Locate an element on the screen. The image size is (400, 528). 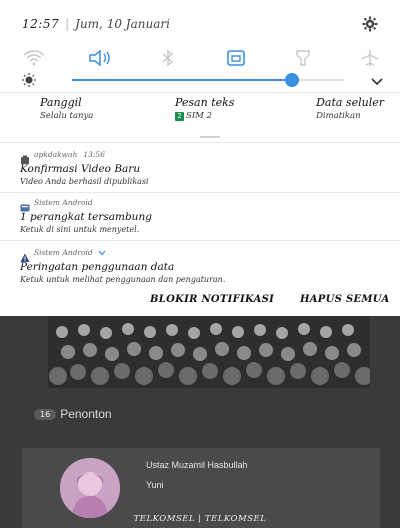
viewers-row: 16 Penonton is located at coordinates (73, 414).